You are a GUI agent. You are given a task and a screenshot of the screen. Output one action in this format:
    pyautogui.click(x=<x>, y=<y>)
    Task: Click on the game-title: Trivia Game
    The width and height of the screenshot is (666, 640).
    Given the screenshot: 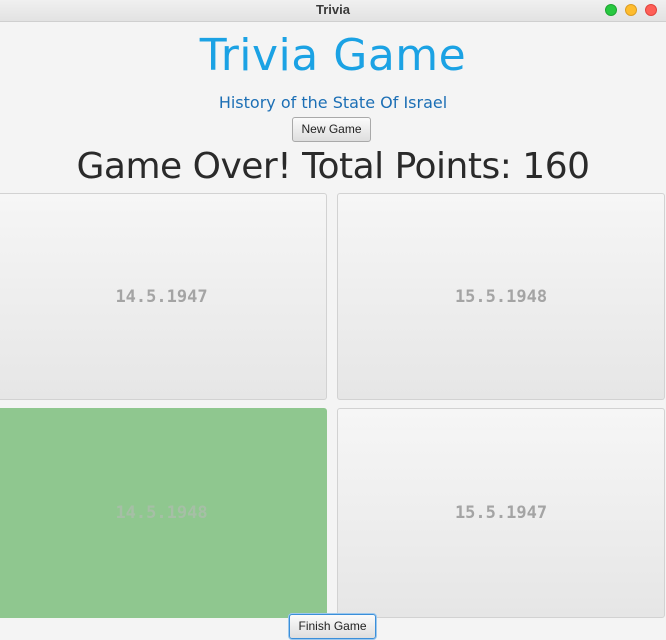 What is the action you would take?
    pyautogui.click(x=333, y=55)
    